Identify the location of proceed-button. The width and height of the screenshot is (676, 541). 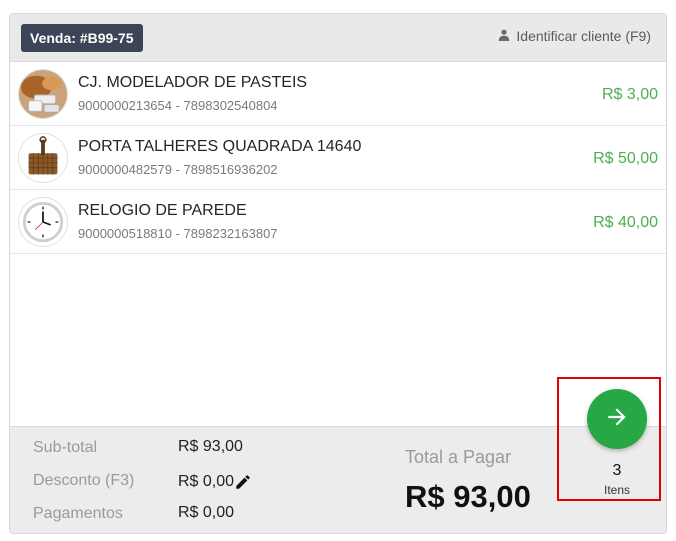
(617, 419).